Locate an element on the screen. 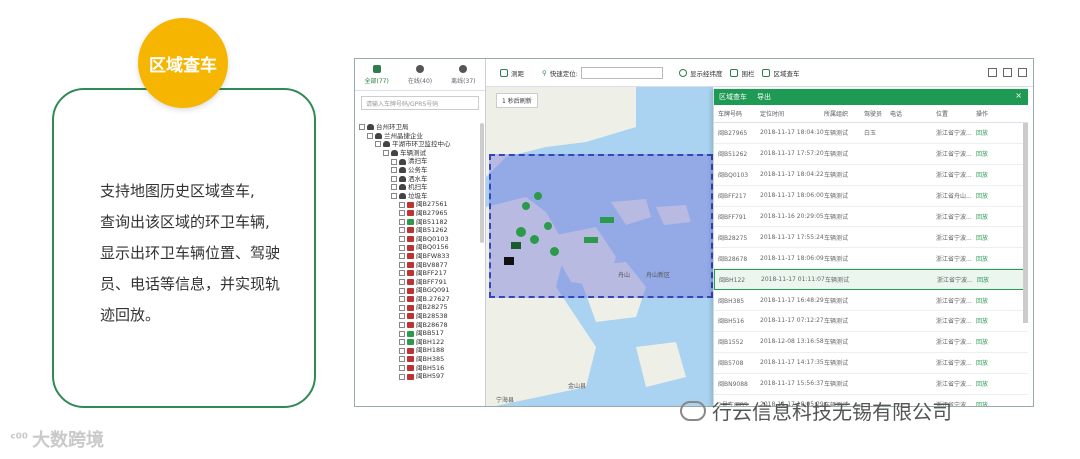  table-row: 闽BH122 2018-11-17 01:11:07 车辆测试 浙江省宁波... 回放 is located at coordinates (871, 280).